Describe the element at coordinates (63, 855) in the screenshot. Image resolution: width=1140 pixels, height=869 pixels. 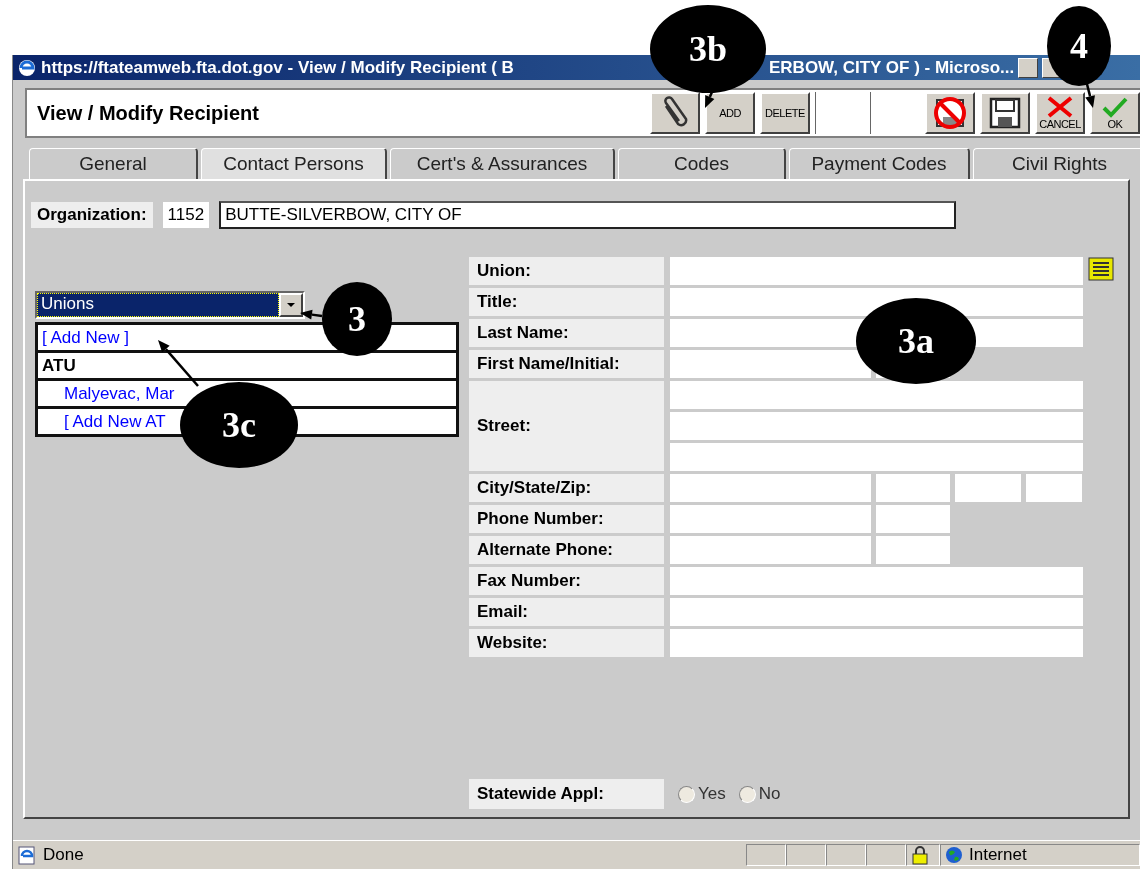
I see `status-text: Done` at that location.